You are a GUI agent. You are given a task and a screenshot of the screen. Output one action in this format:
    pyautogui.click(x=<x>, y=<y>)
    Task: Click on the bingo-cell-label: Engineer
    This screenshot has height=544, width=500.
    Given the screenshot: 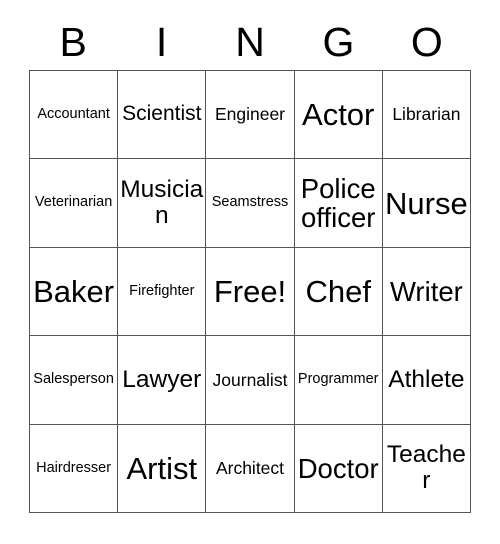 What is the action you would take?
    pyautogui.click(x=250, y=114)
    